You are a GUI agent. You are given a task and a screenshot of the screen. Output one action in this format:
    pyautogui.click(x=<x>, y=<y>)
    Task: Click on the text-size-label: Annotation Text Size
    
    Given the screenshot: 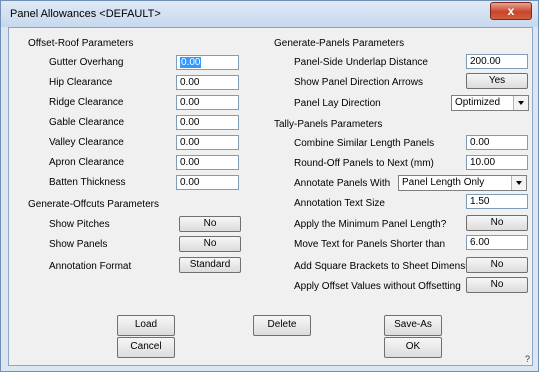 What is the action you would take?
    pyautogui.click(x=339, y=203)
    